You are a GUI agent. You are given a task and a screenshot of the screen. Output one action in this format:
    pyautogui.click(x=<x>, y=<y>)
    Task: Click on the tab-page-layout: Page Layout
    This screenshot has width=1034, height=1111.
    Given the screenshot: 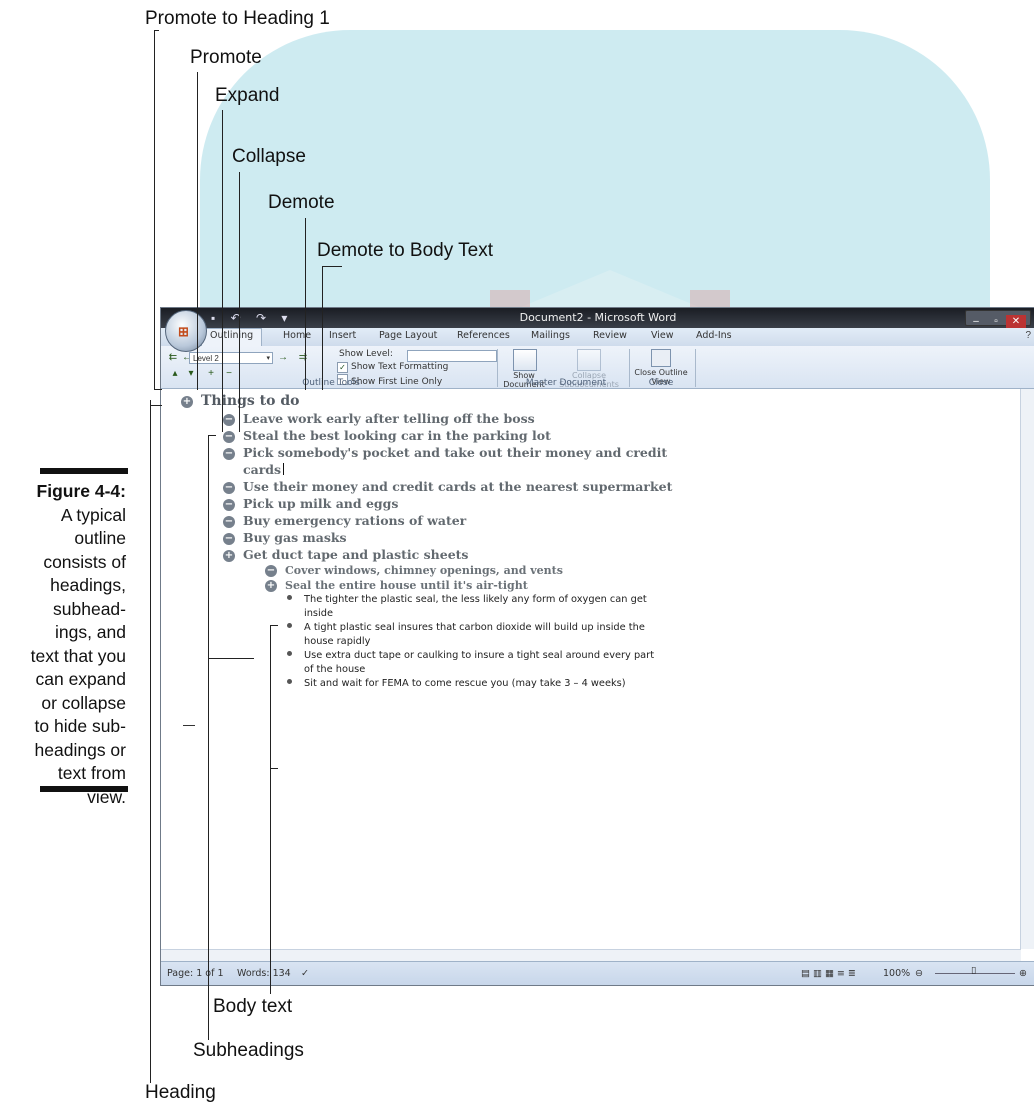 What is the action you would take?
    pyautogui.click(x=408, y=335)
    